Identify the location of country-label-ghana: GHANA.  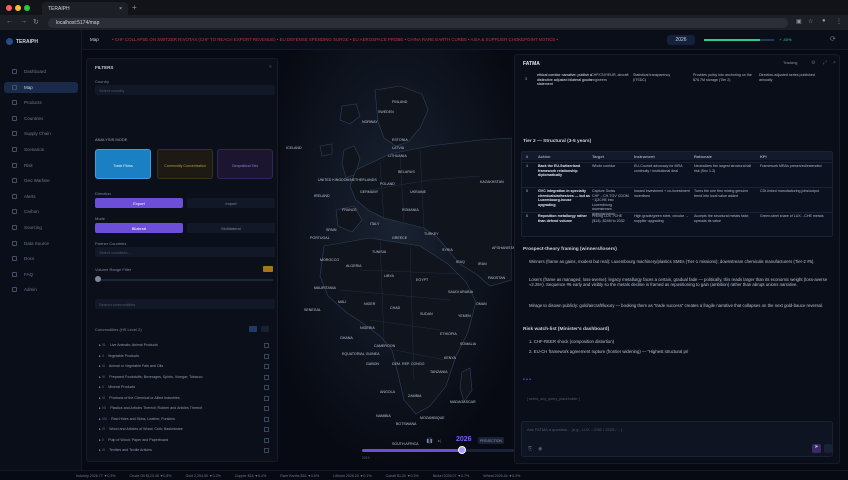
(346, 338).